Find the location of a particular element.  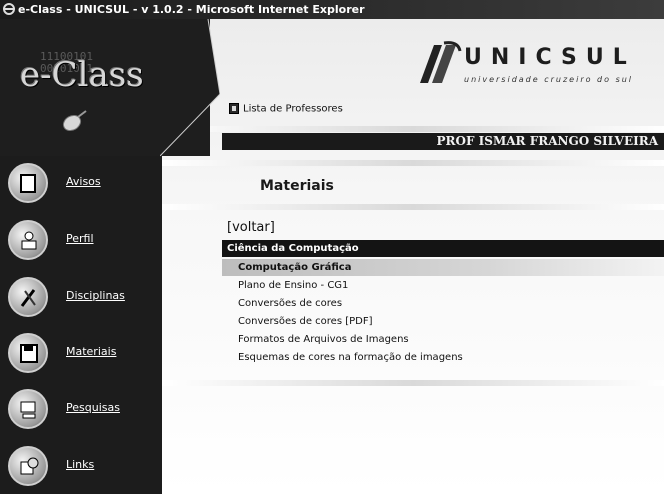

nav-links: Links is located at coordinates (83, 468).